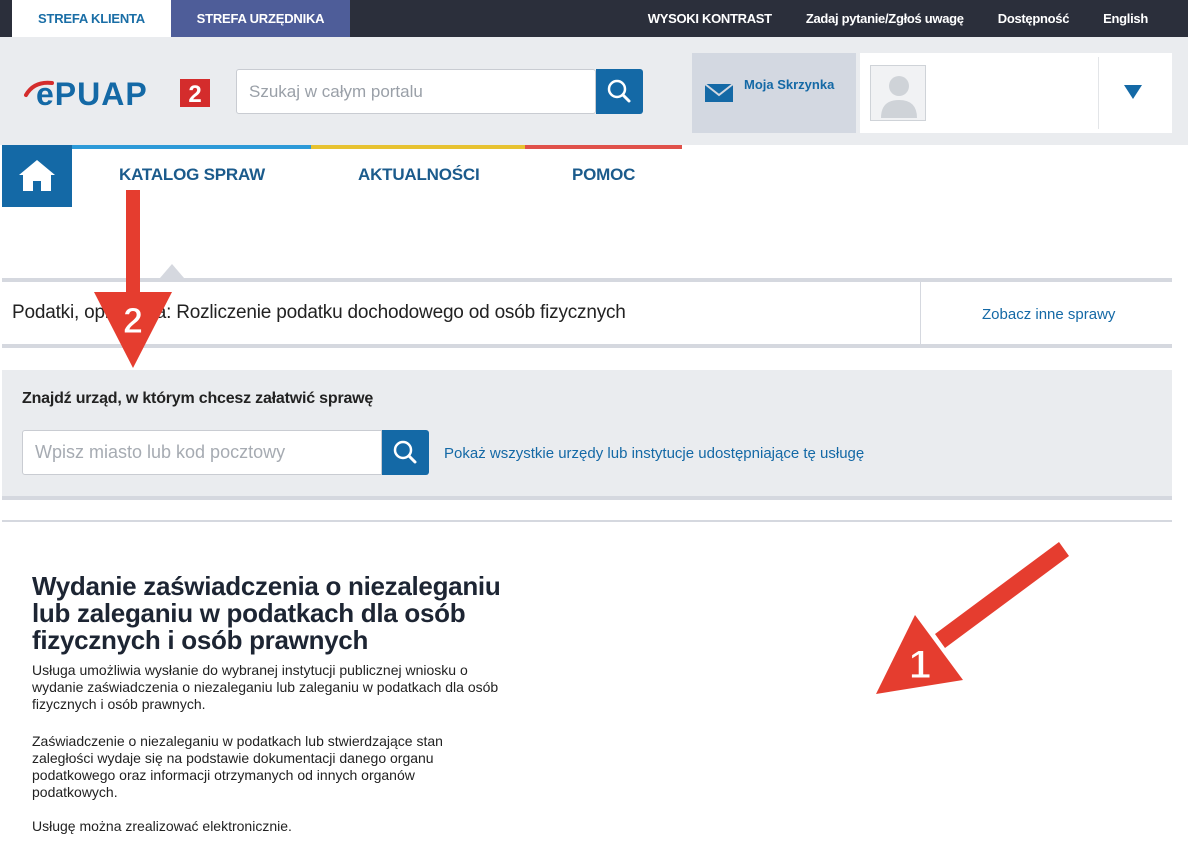 The height and width of the screenshot is (849, 1188). Describe the element at coordinates (920, 665) in the screenshot. I see `annotation-label-1: 1` at that location.